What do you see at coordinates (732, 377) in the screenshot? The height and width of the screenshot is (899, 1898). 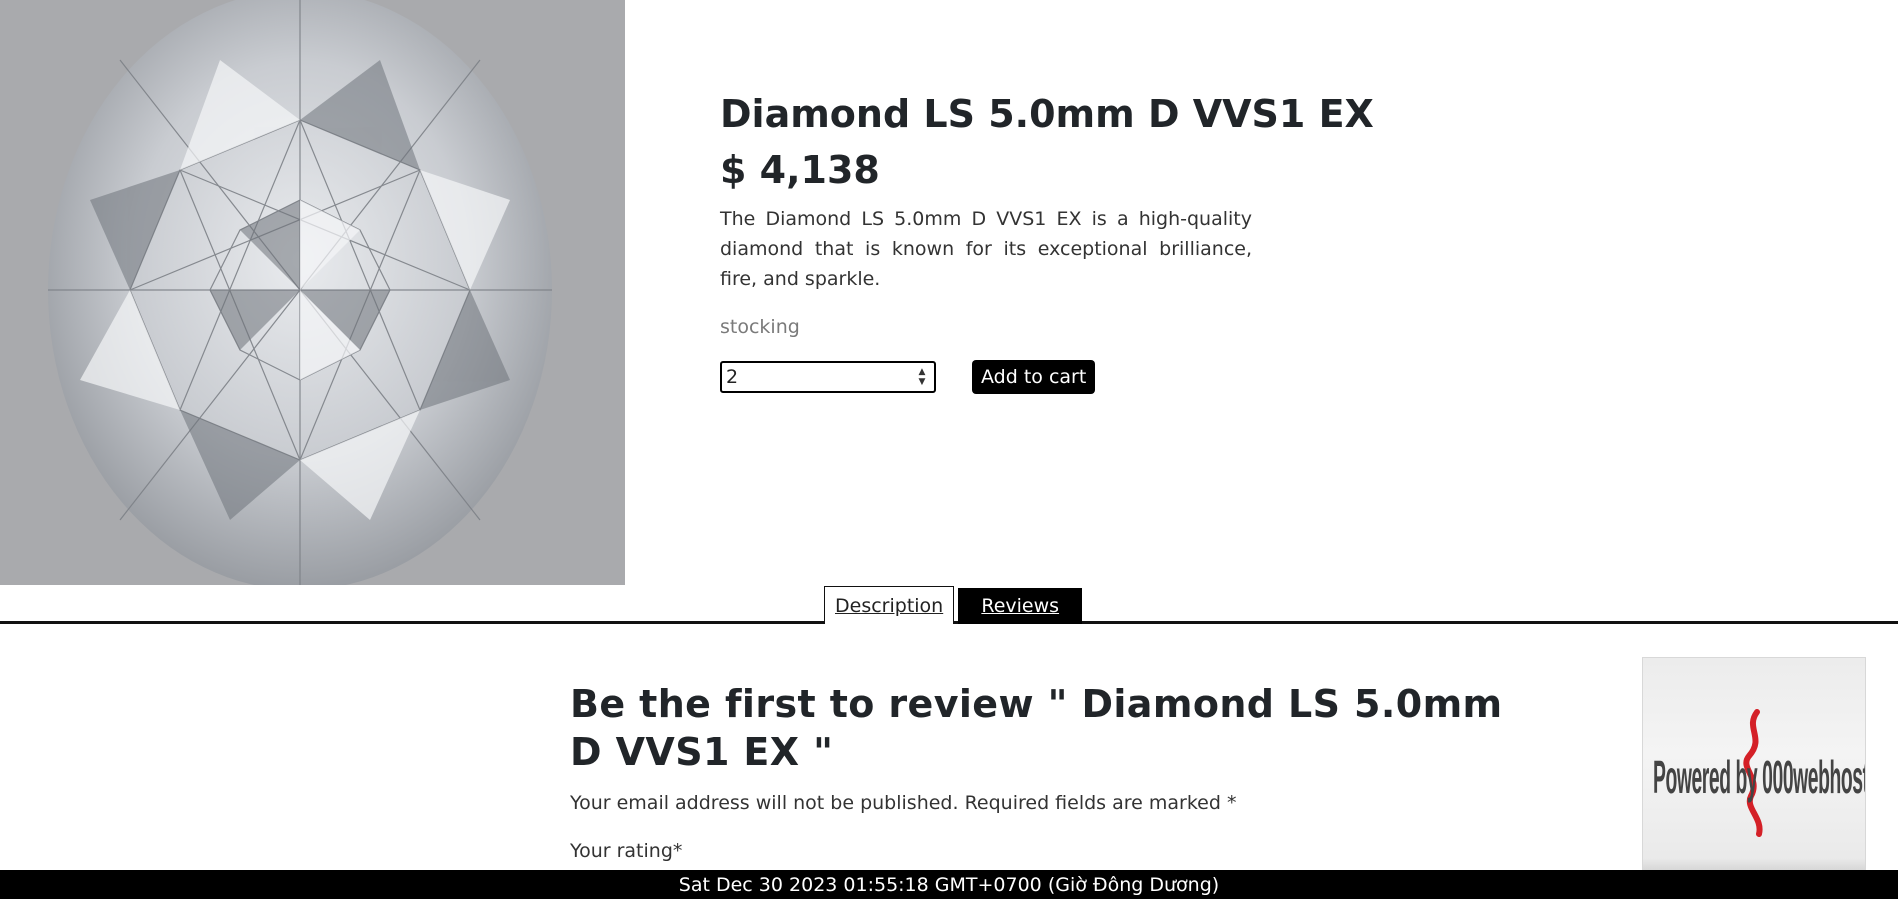 I see `quantity-value: 2` at bounding box center [732, 377].